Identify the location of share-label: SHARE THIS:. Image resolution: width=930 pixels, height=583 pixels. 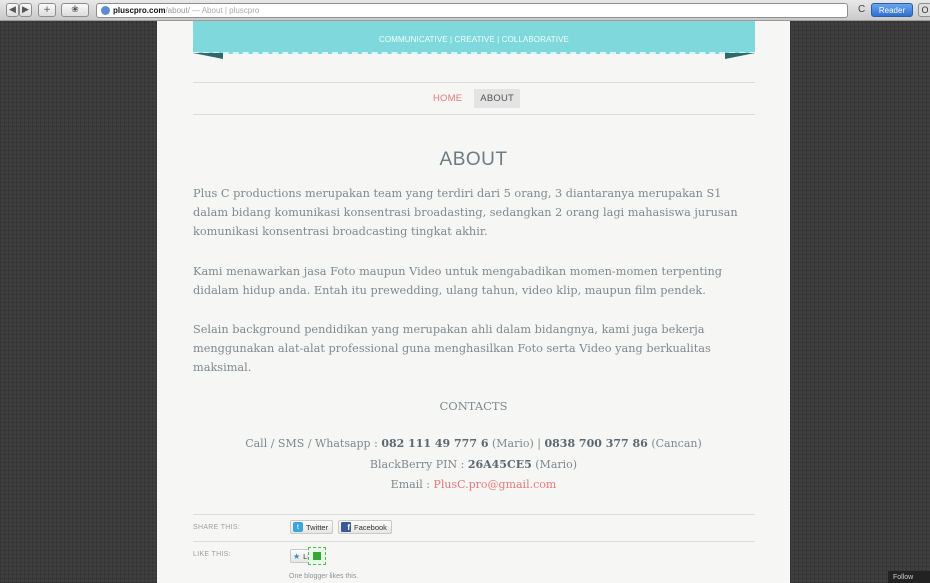
(217, 527).